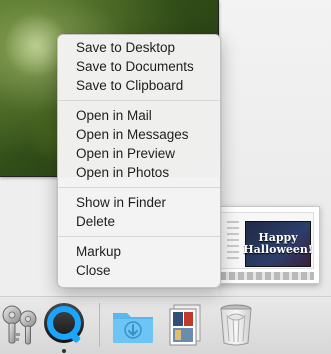  What do you see at coordinates (233, 241) in the screenshot?
I see `thumbnail-sidebar` at bounding box center [233, 241].